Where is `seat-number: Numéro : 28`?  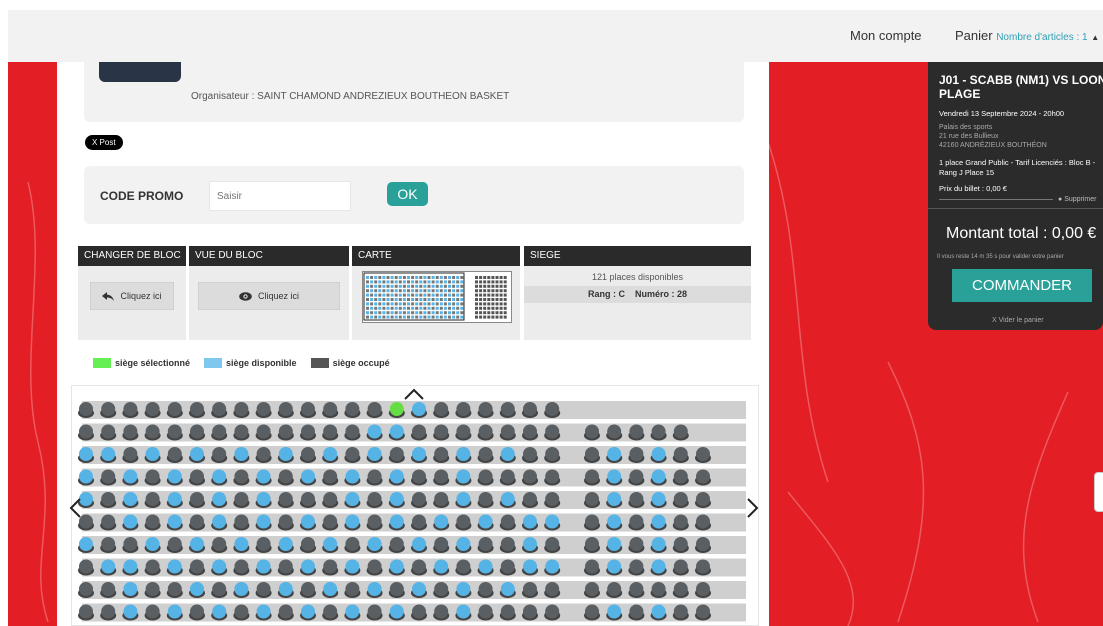
seat-number: Numéro : 28 is located at coordinates (661, 294).